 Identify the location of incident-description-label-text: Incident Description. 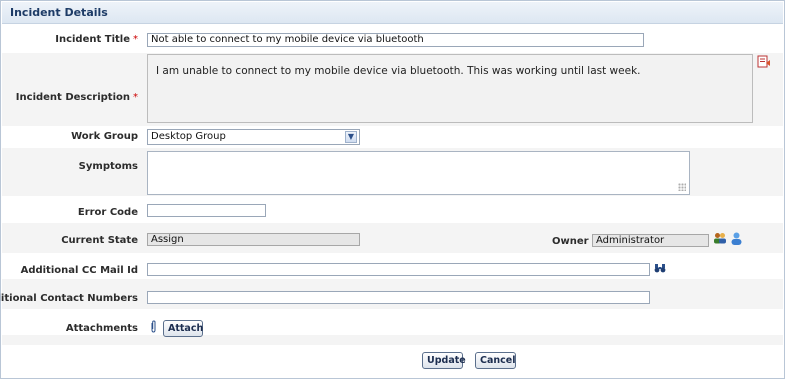
(72, 97).